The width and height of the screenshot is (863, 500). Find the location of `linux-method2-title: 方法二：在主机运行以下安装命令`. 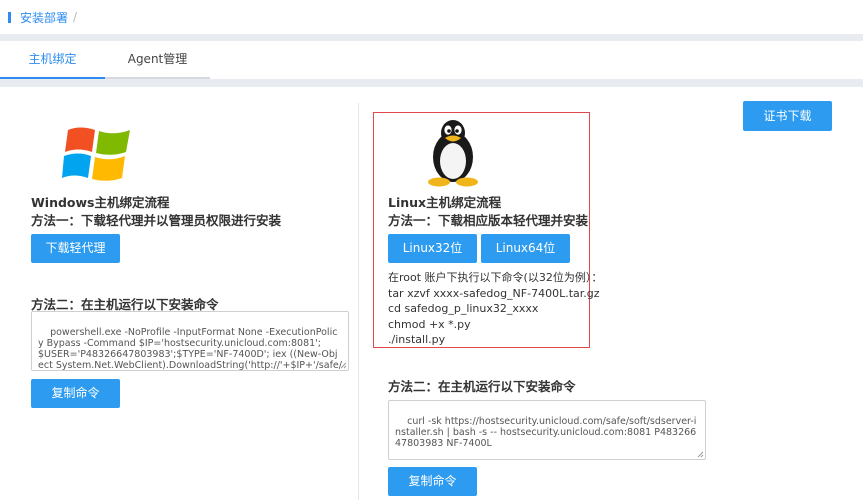

linux-method2-title: 方法二：在主机运行以下安装命令 is located at coordinates (482, 386).